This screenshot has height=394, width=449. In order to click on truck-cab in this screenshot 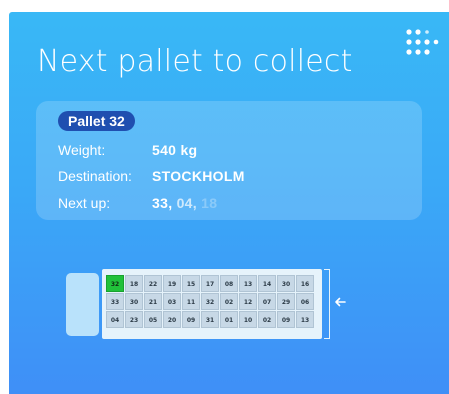, I will do `click(82, 304)`.